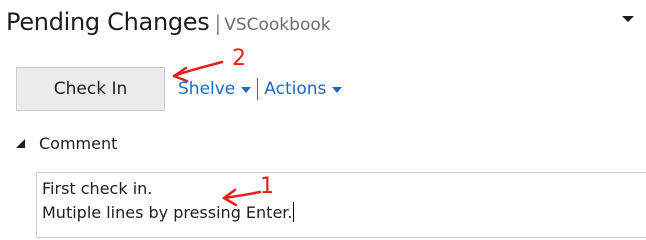 The image size is (646, 240). I want to click on comment-section-label: Comment, so click(78, 143).